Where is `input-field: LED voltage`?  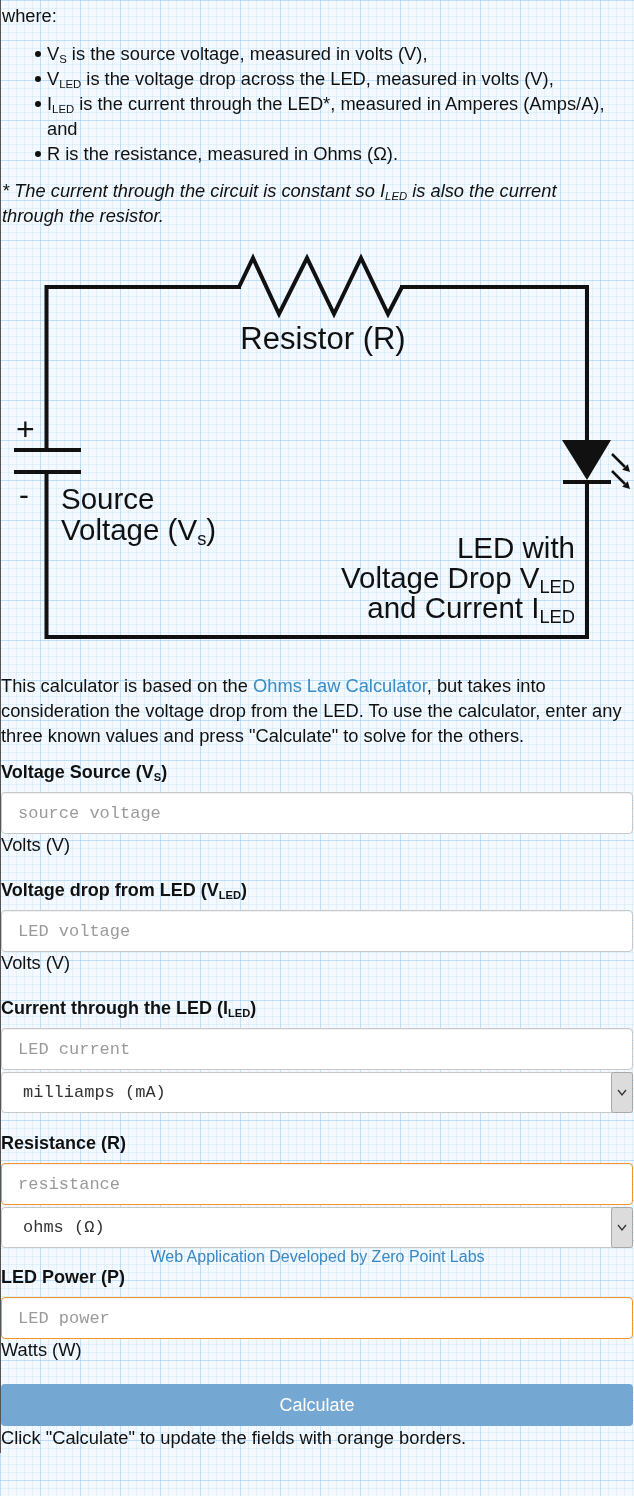
input-field: LED voltage is located at coordinates (317, 931).